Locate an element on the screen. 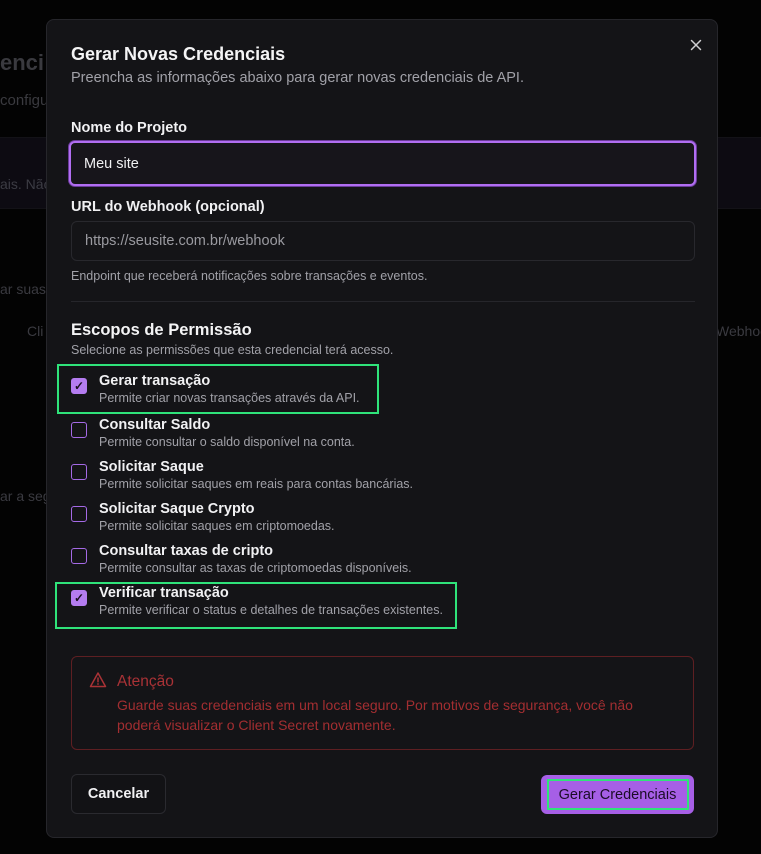 The image size is (761, 854). scope-name: Gerar transação is located at coordinates (155, 381).